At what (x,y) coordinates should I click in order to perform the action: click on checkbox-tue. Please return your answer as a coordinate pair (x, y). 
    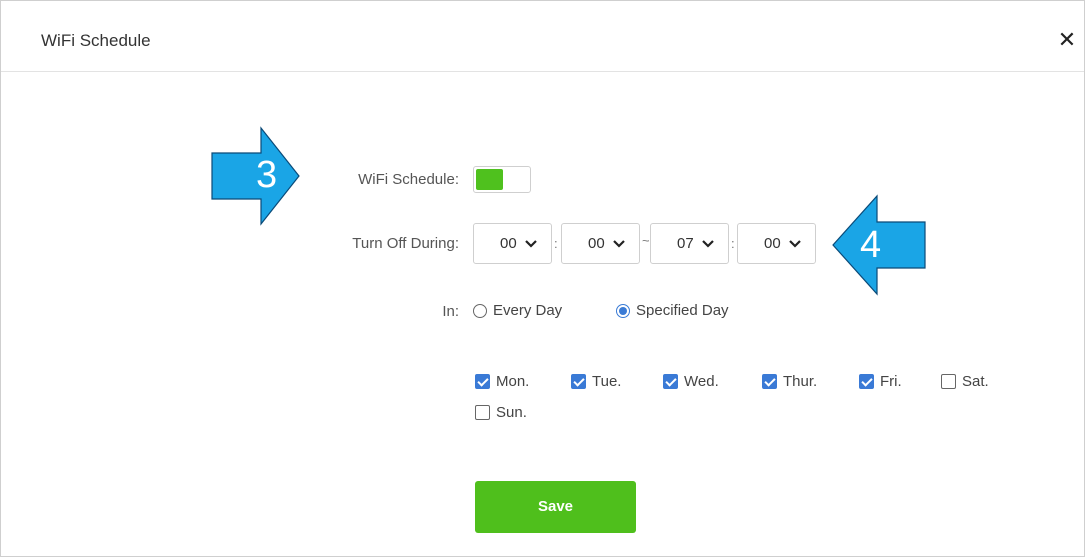
    Looking at the image, I should click on (578, 381).